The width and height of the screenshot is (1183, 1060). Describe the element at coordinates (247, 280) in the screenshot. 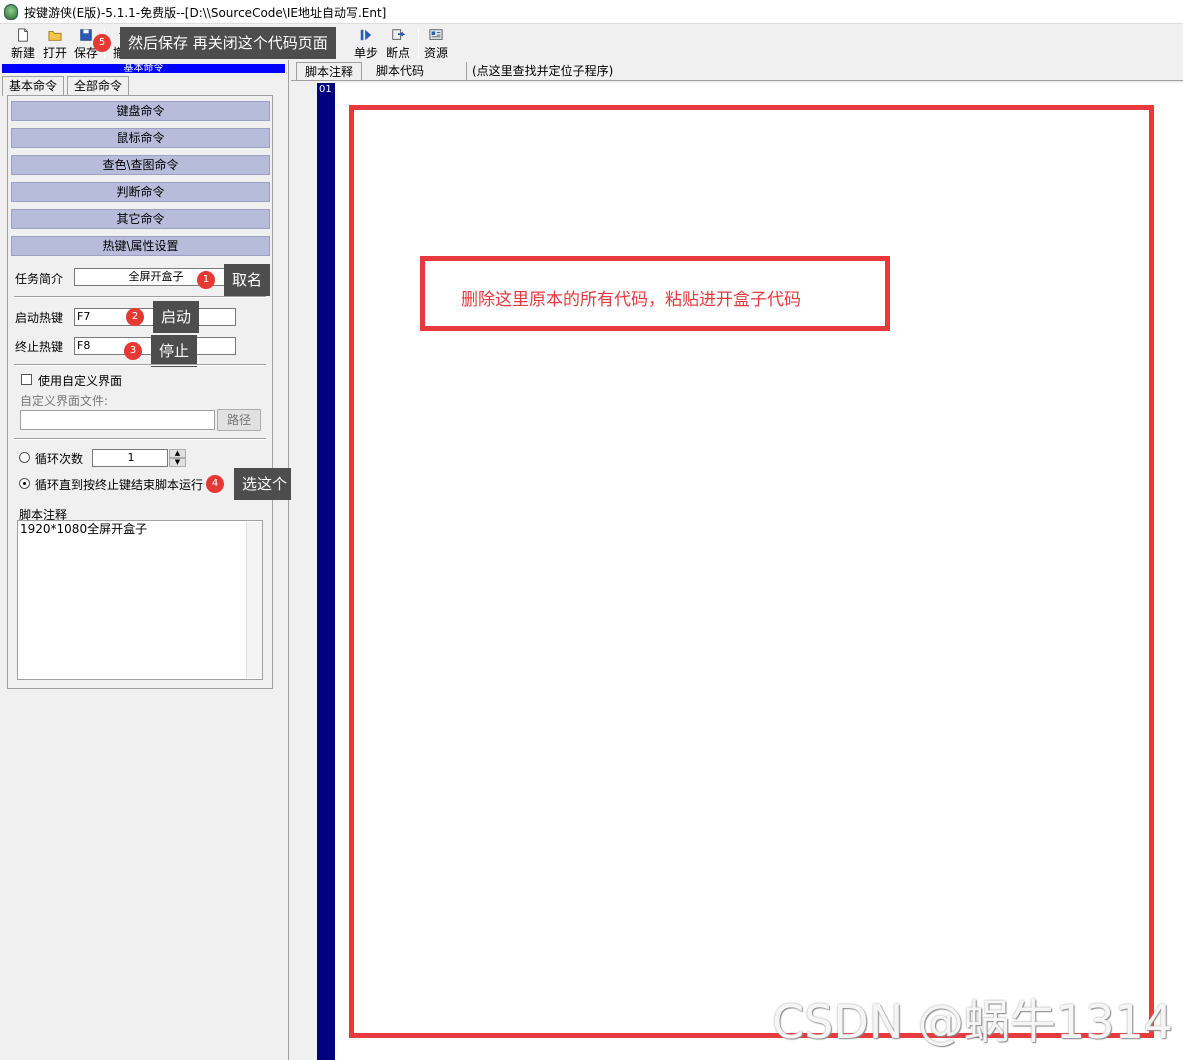

I see `annotation-1-tip: 取名` at that location.